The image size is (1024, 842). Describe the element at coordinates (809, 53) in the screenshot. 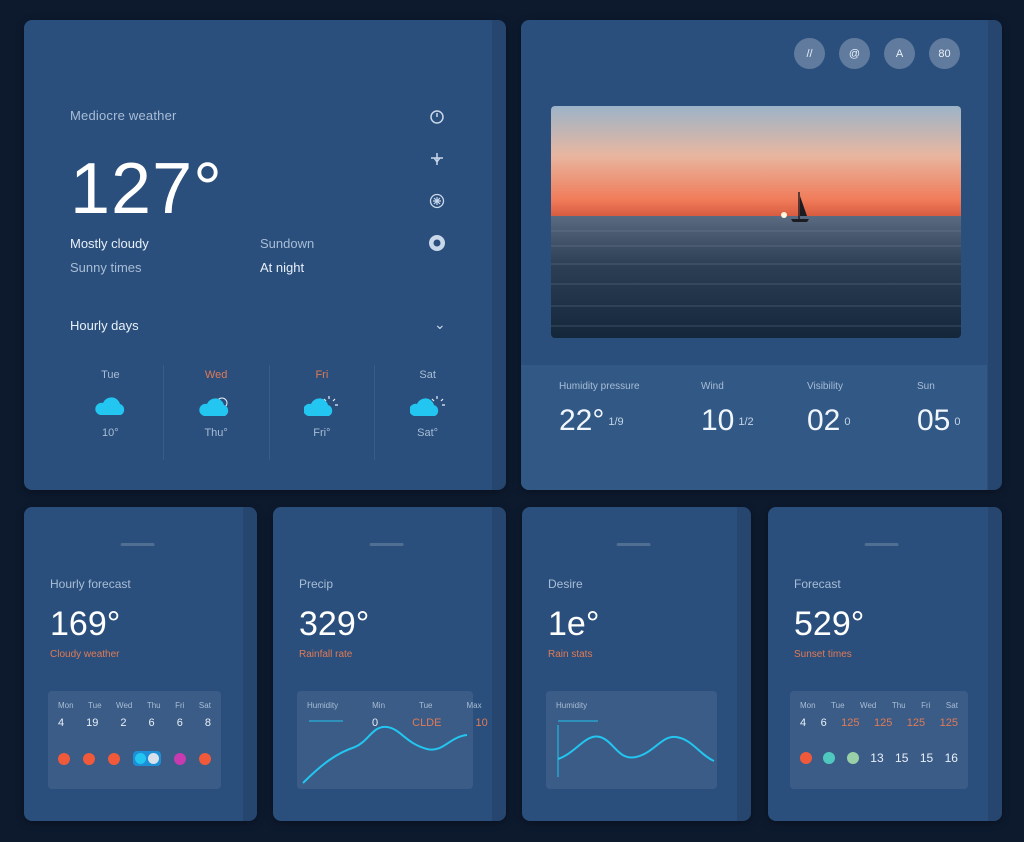

I see `edit-button: //` at that location.